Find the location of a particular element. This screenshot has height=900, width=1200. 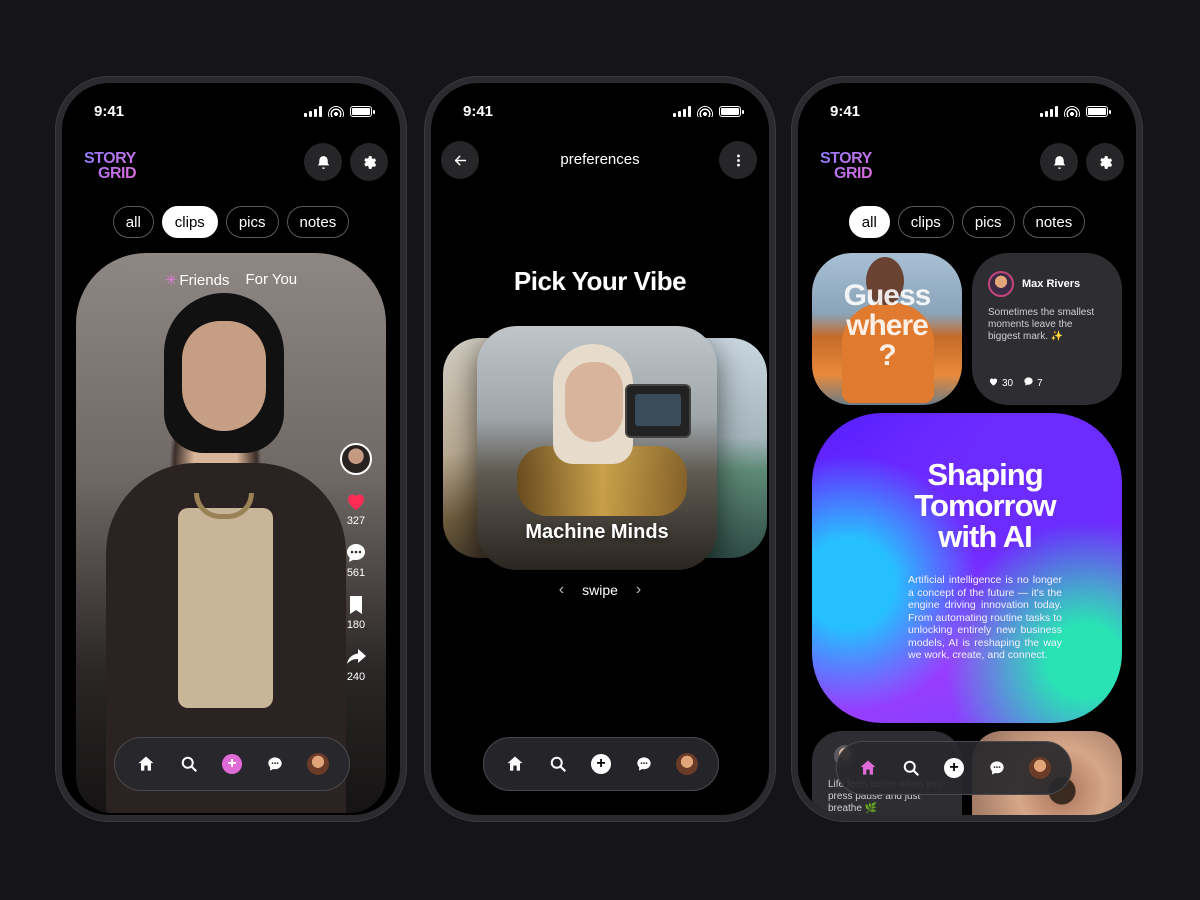

more-vertical-icon is located at coordinates (738, 160).